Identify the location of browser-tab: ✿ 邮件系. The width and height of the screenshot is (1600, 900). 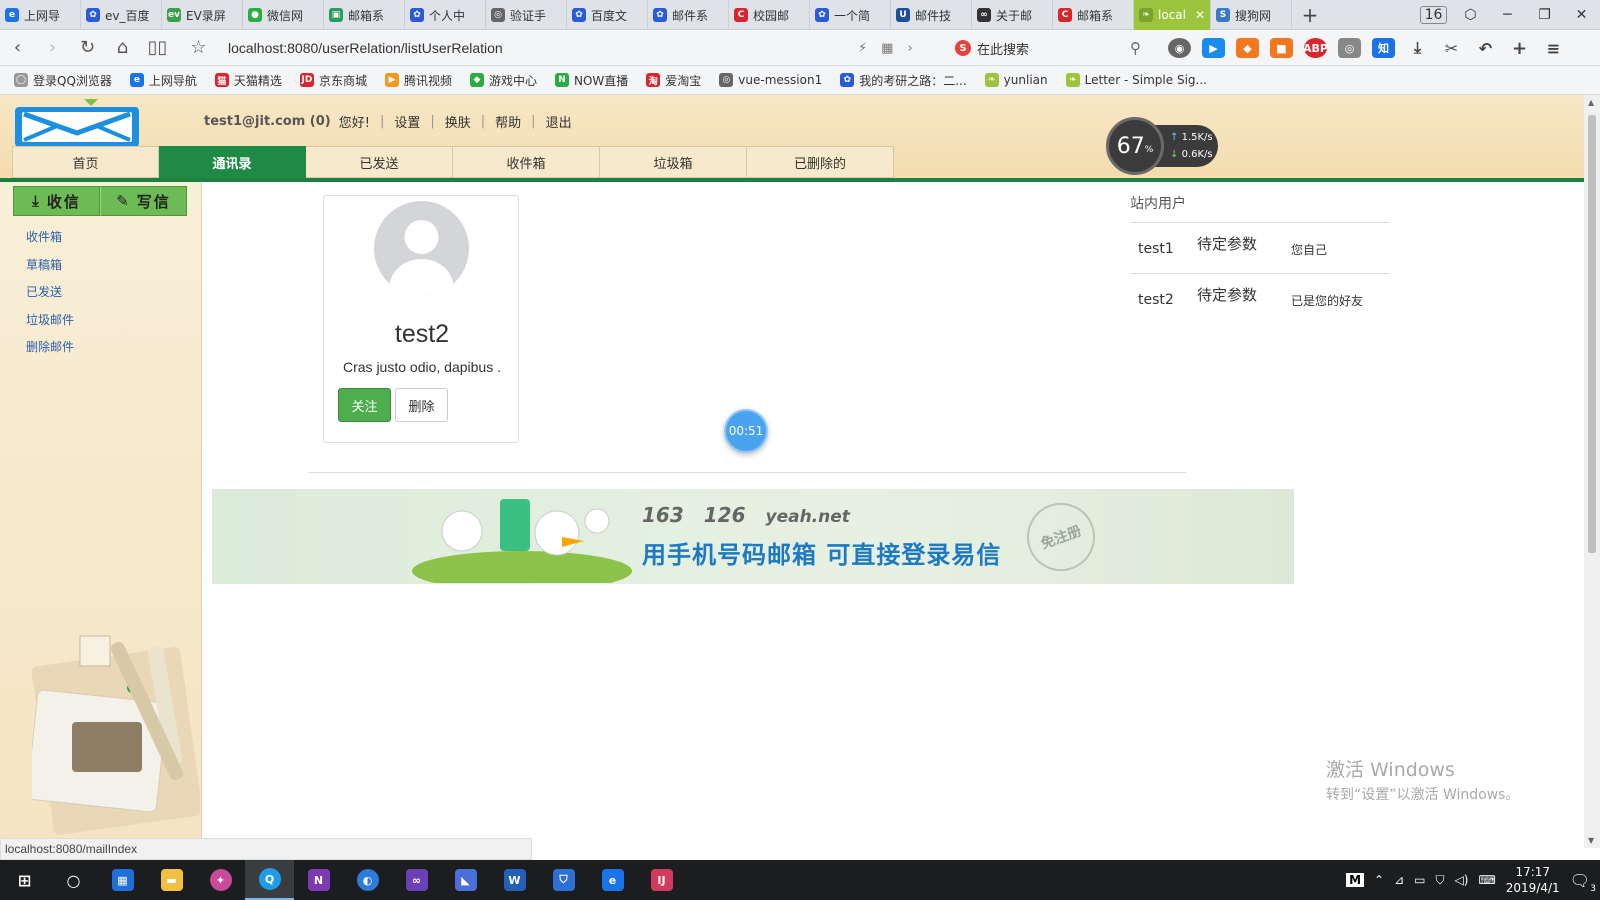
(688, 15).